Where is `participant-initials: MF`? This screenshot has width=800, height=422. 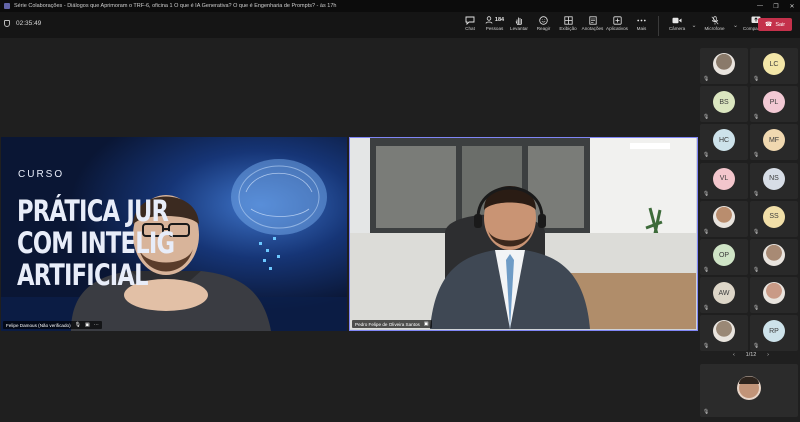
participant-initials: MF is located at coordinates (774, 140).